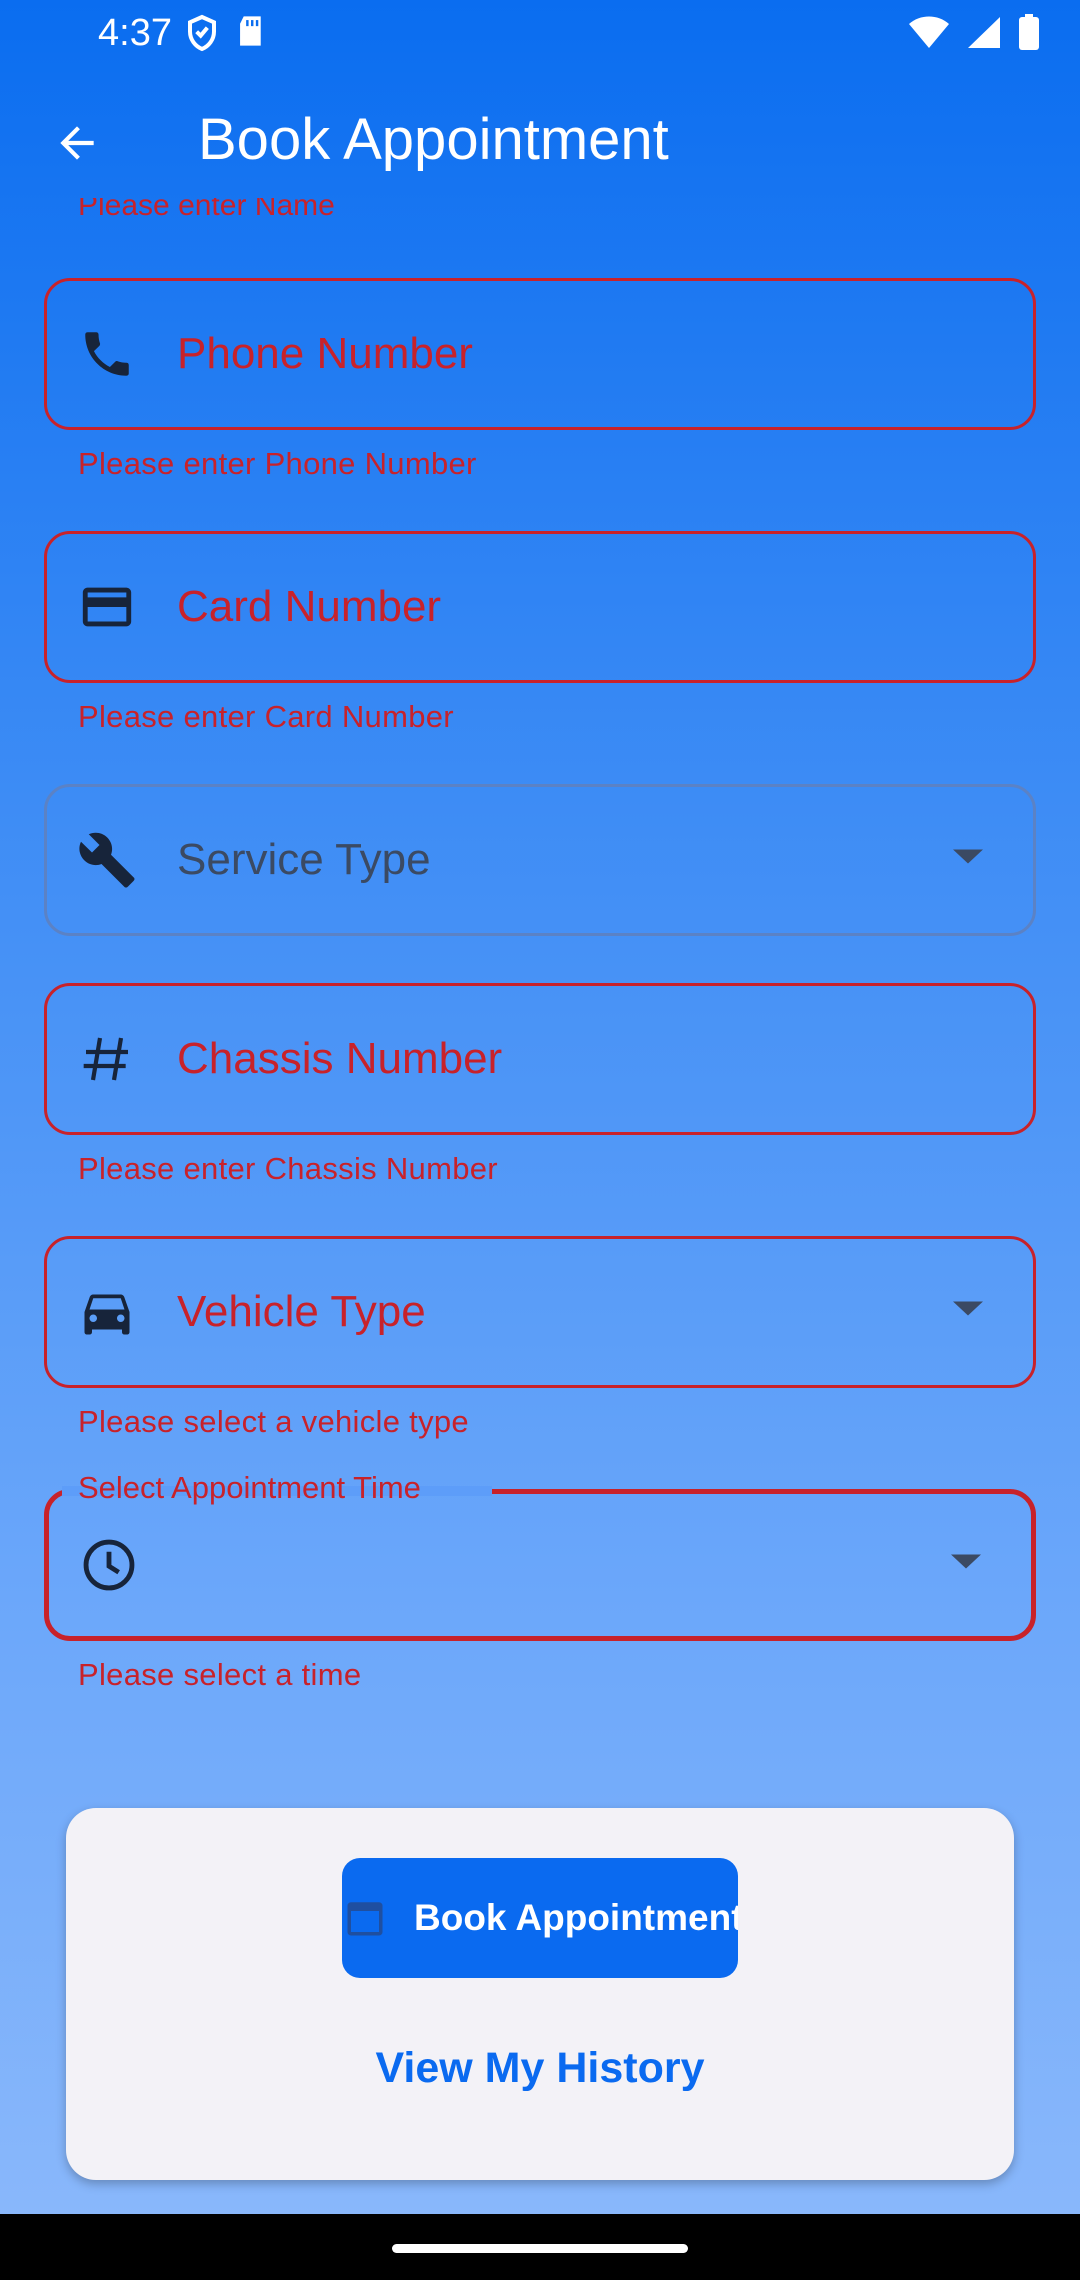 This screenshot has height=2280, width=1080. Describe the element at coordinates (1029, 37) in the screenshot. I see `battery-icon` at that location.